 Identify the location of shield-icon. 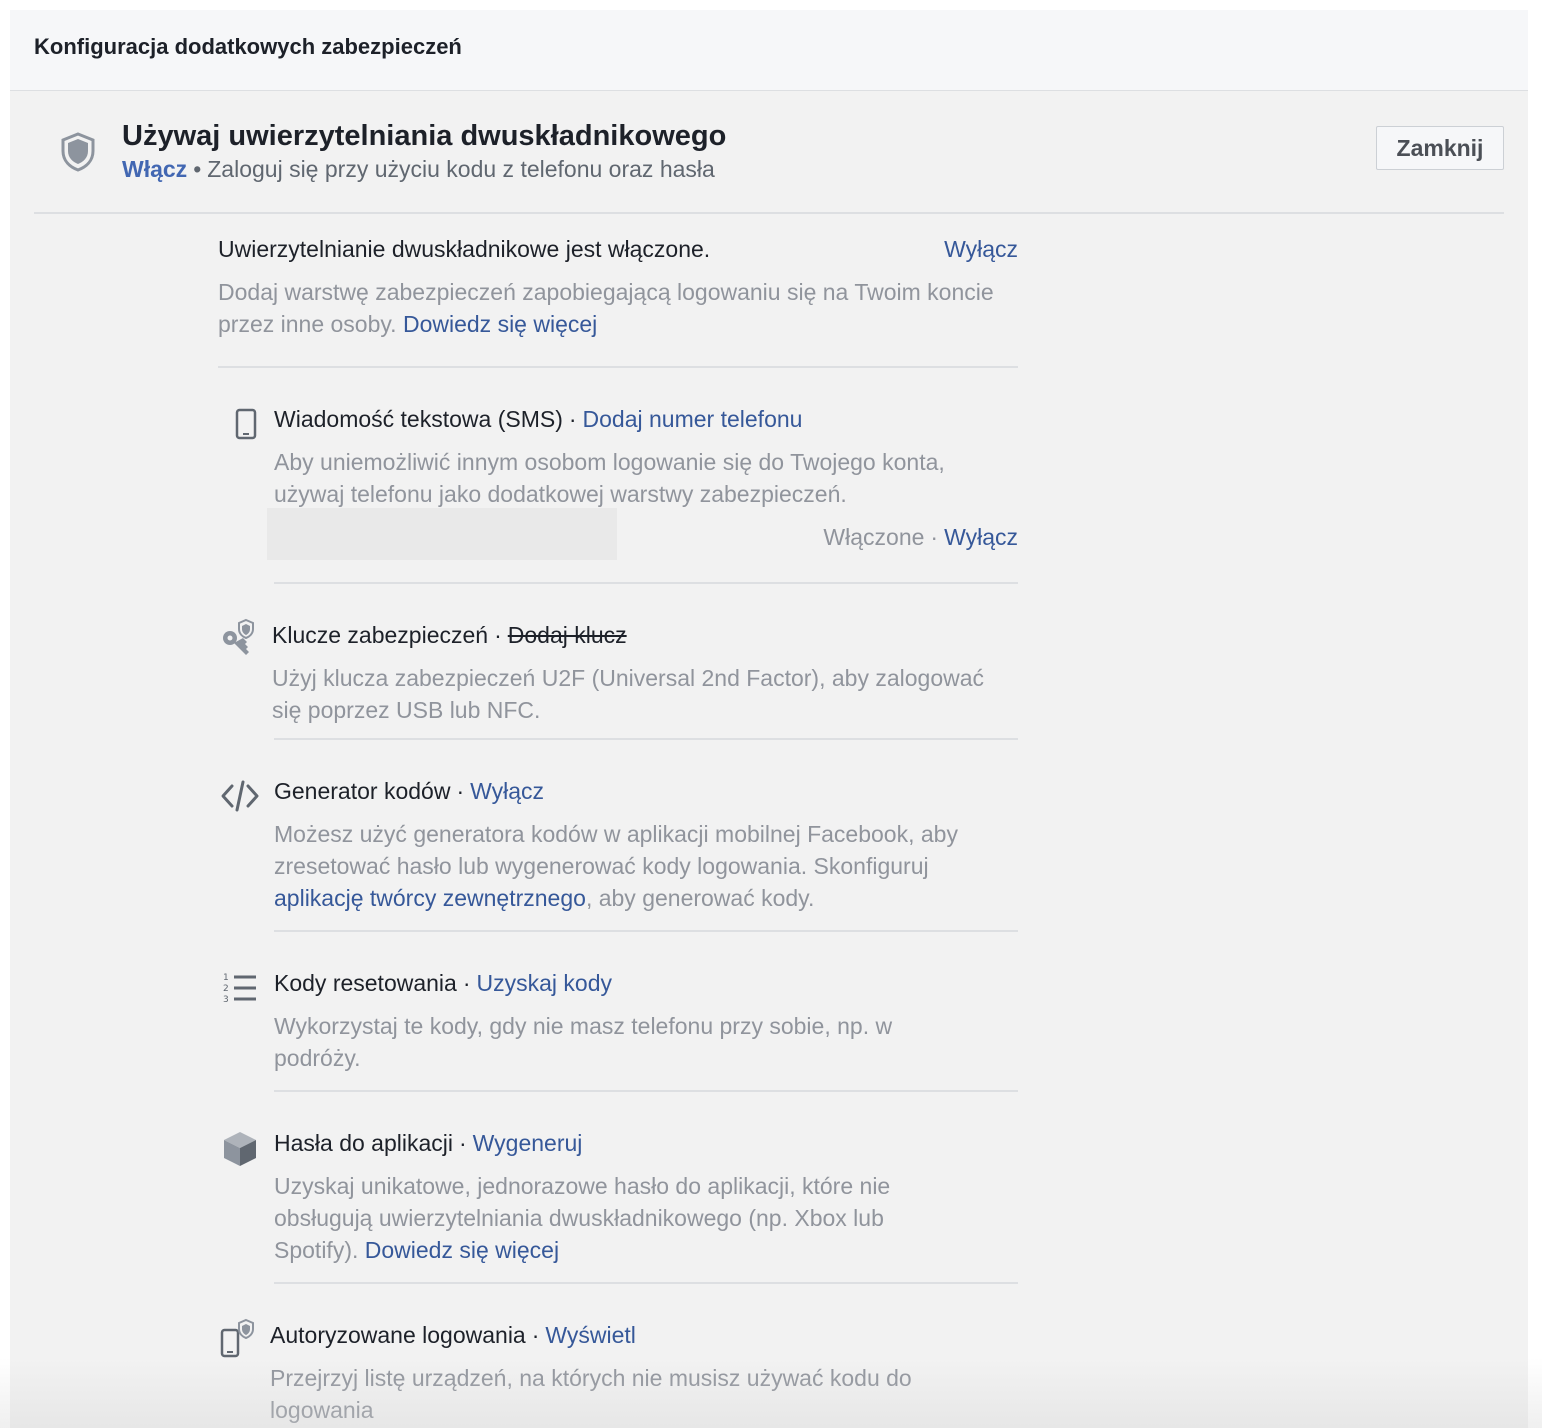
(78, 152).